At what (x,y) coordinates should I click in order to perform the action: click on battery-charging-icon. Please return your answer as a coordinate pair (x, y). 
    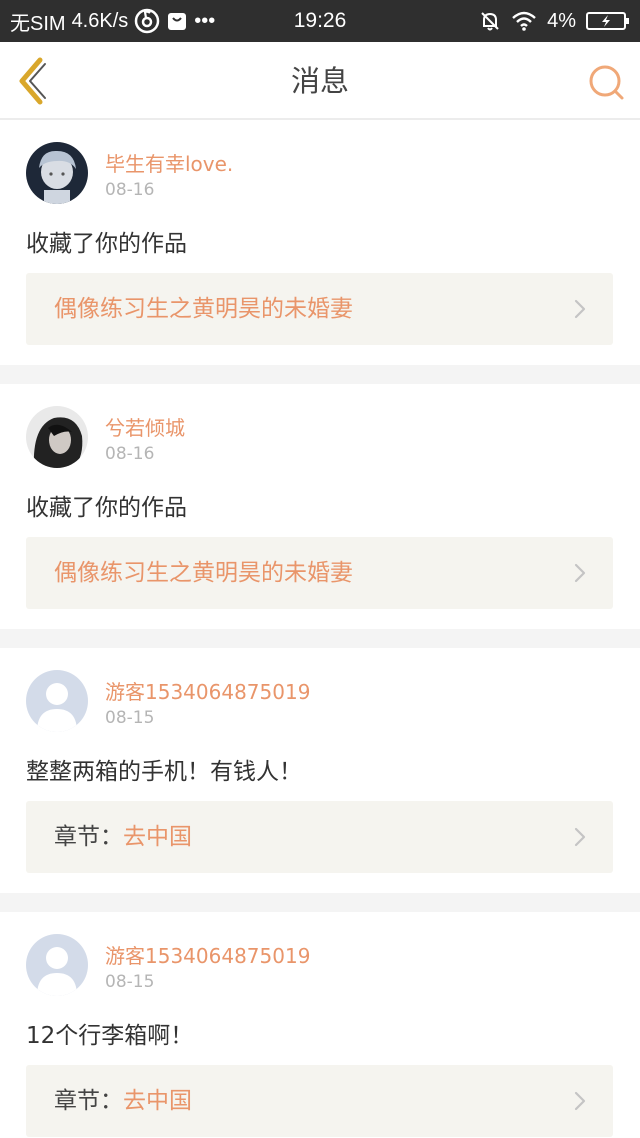
    Looking at the image, I should click on (608, 21).